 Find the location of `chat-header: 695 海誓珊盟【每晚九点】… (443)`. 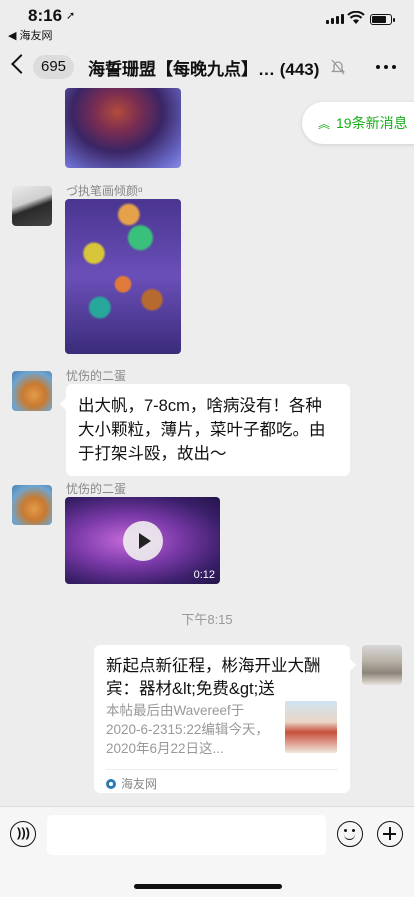

chat-header: 695 海誓珊盟【每晚九点】… (443) is located at coordinates (207, 67).